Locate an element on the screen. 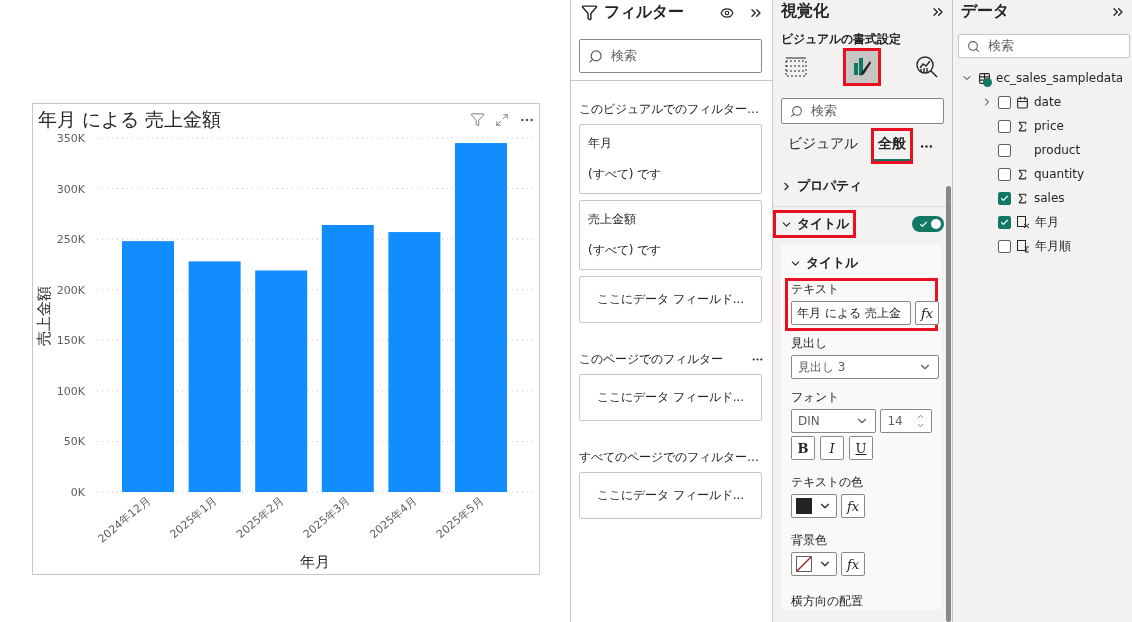 The height and width of the screenshot is (622, 1132). axis-tick-label: 350K is located at coordinates (70, 139).